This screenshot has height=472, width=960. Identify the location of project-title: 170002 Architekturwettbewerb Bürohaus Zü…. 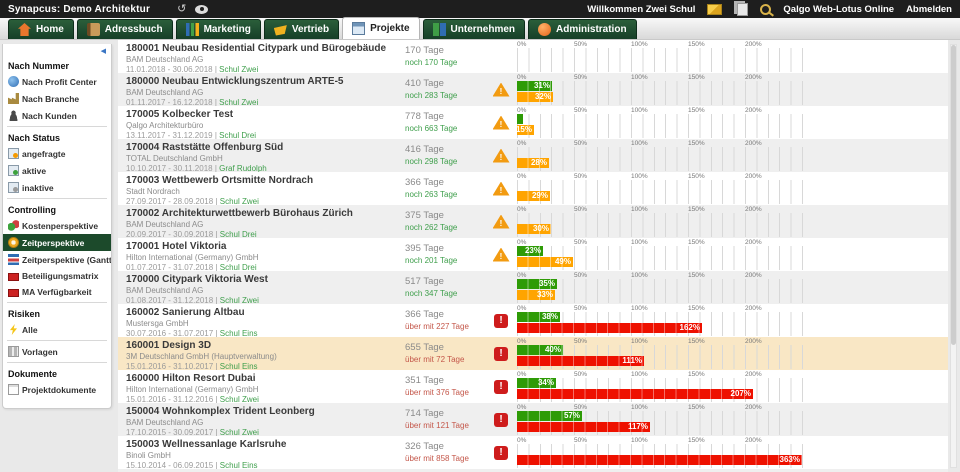
(239, 213).